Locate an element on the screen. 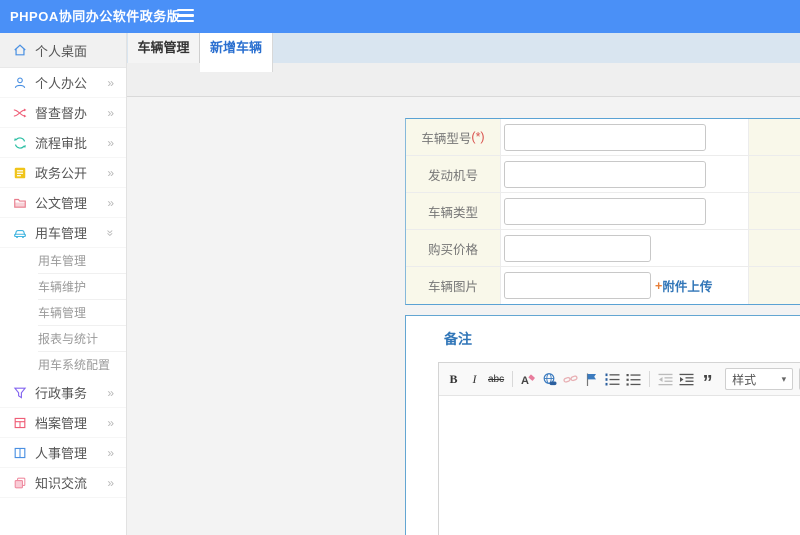 Image resolution: width=800 pixels, height=535 pixels. sidebar-item-label: 督查督办 is located at coordinates (61, 113).